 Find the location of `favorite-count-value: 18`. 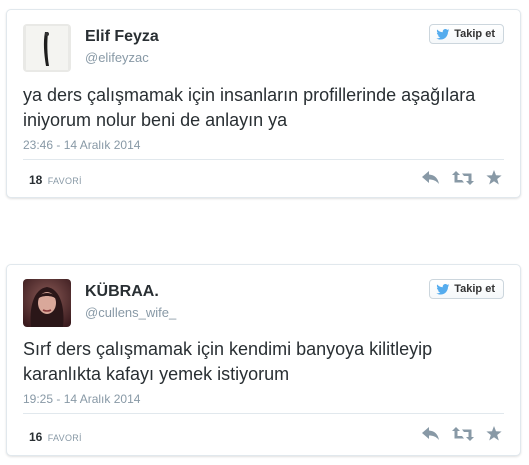

favorite-count-value: 18 is located at coordinates (36, 180).